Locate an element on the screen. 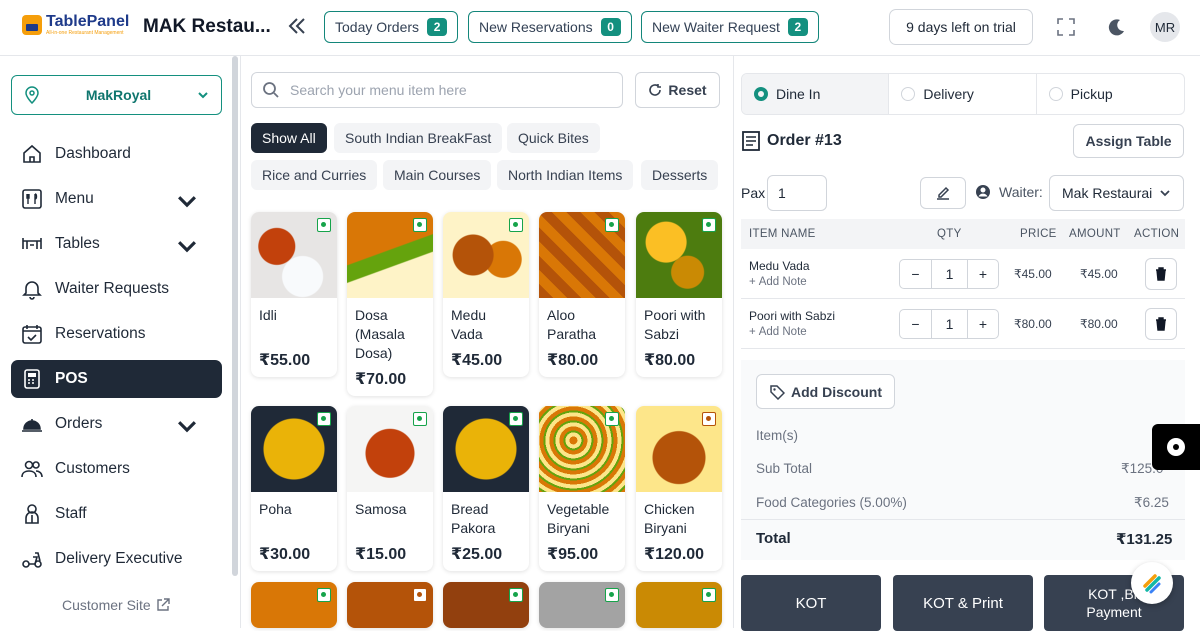  trash-icon is located at coordinates (1161, 274).